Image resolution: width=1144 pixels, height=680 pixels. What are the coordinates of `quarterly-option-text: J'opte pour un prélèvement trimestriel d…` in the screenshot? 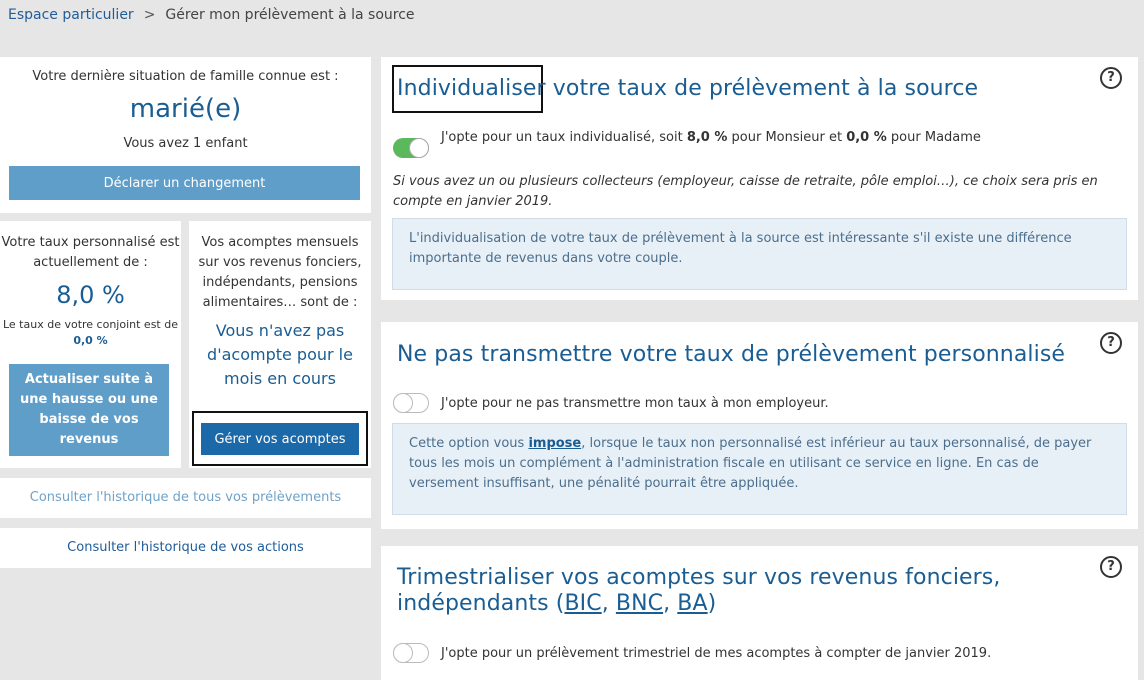 It's located at (716, 653).